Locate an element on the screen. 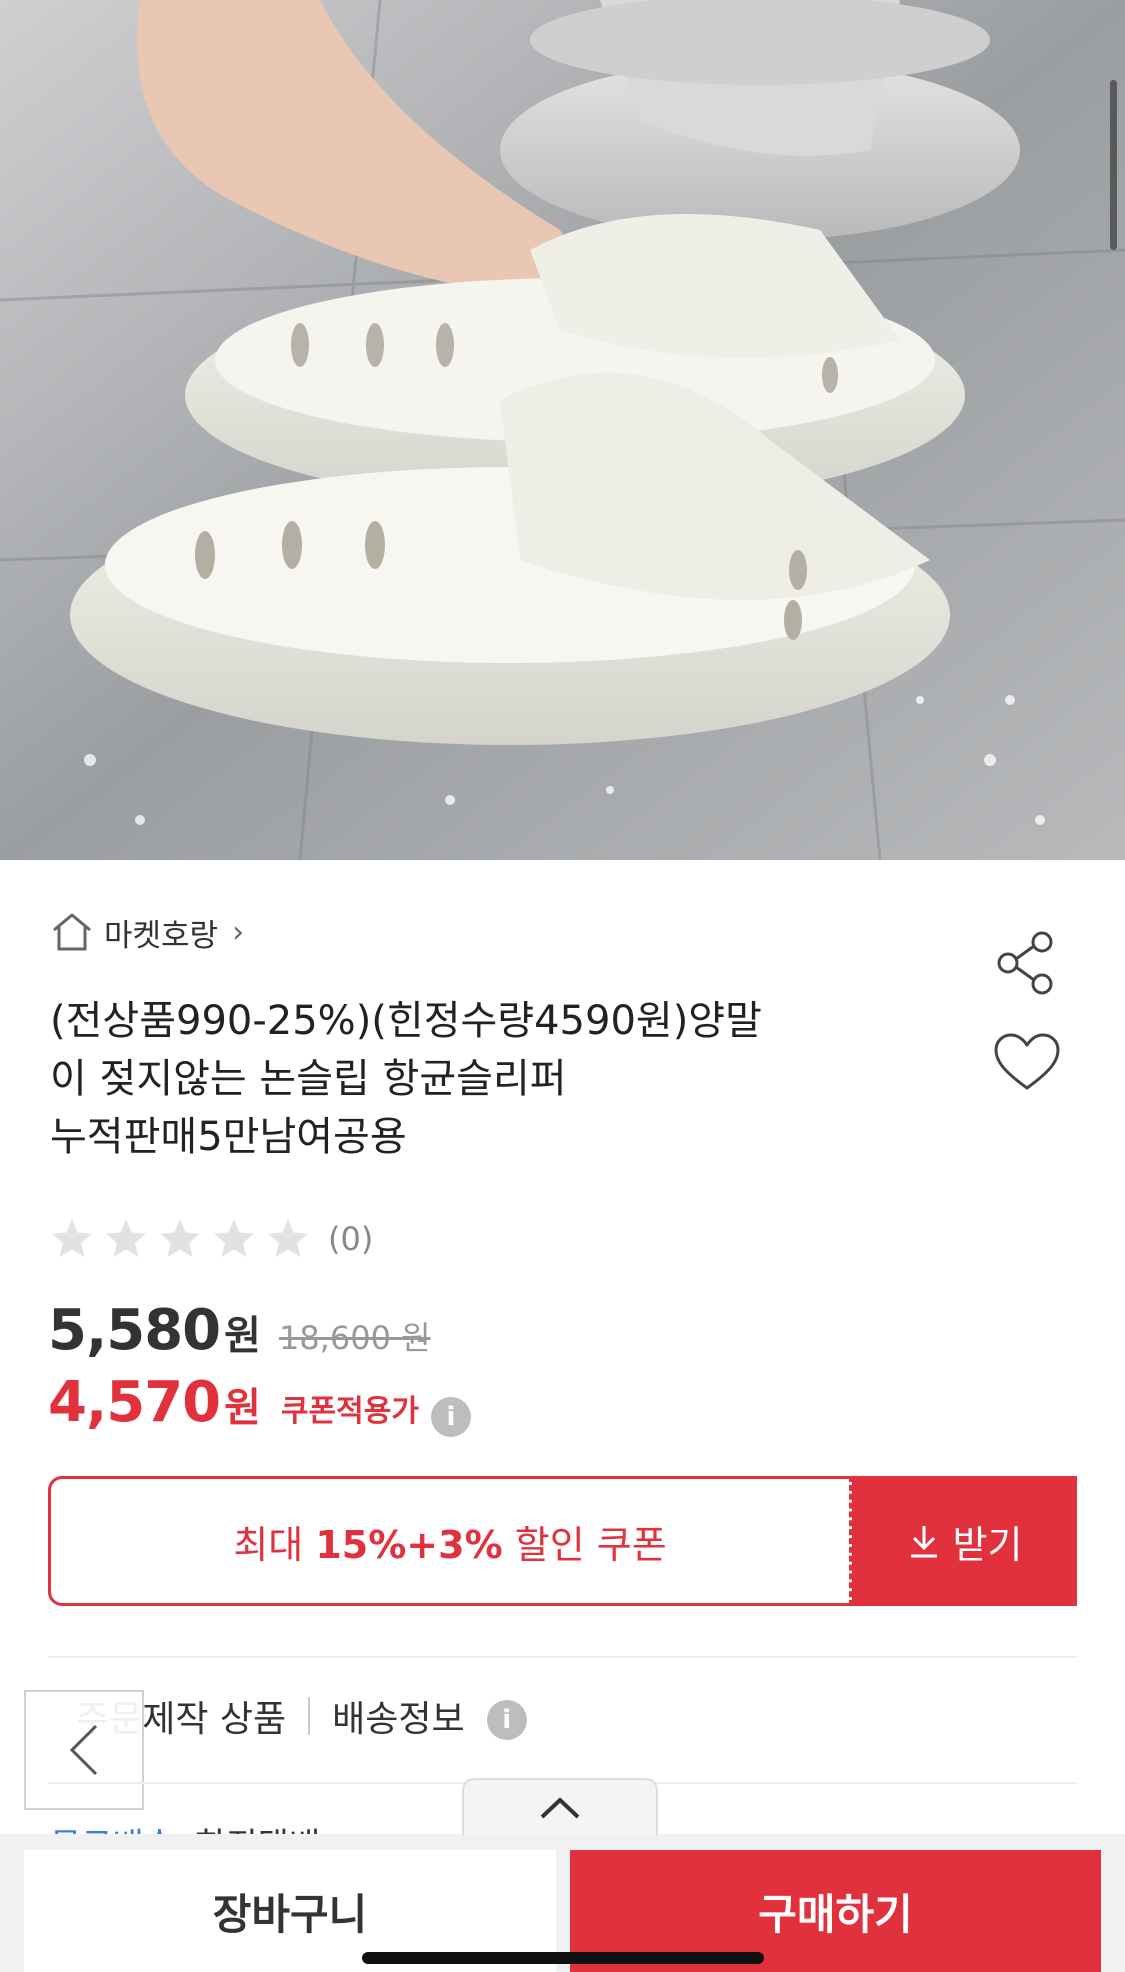 This screenshot has height=1972, width=1125. shipping-info-label: 배송정보 is located at coordinates (398, 1716).